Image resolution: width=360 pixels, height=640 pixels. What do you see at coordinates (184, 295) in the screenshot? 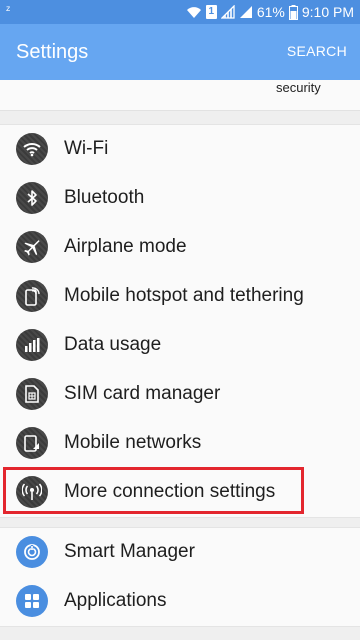
I see `settings-item-label: Mobile hotspot and tethering` at bounding box center [184, 295].